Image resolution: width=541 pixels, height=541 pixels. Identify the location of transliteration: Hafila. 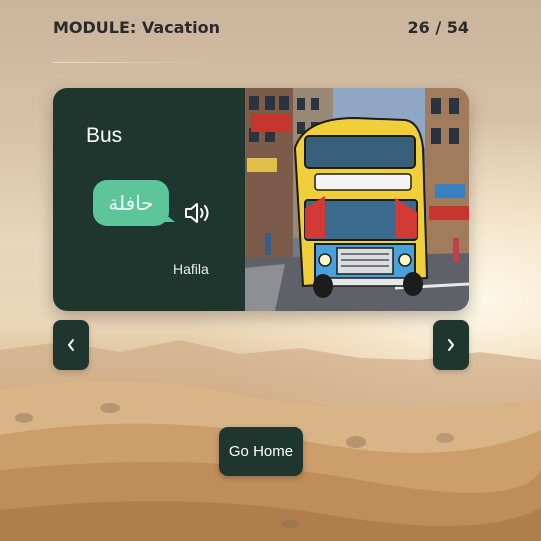
(191, 269).